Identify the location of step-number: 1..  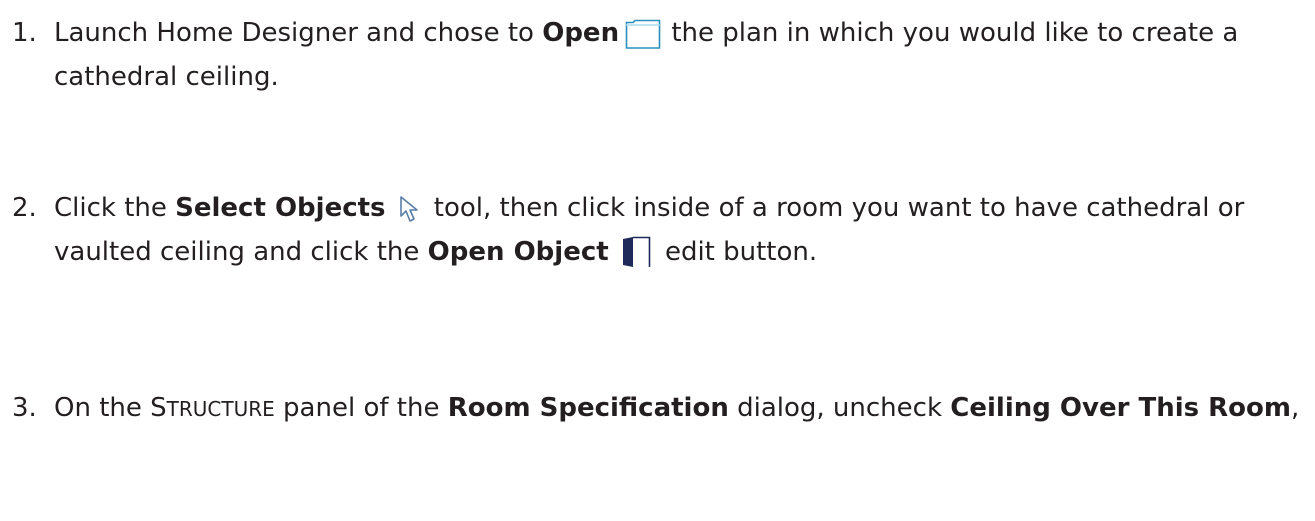
(24, 33).